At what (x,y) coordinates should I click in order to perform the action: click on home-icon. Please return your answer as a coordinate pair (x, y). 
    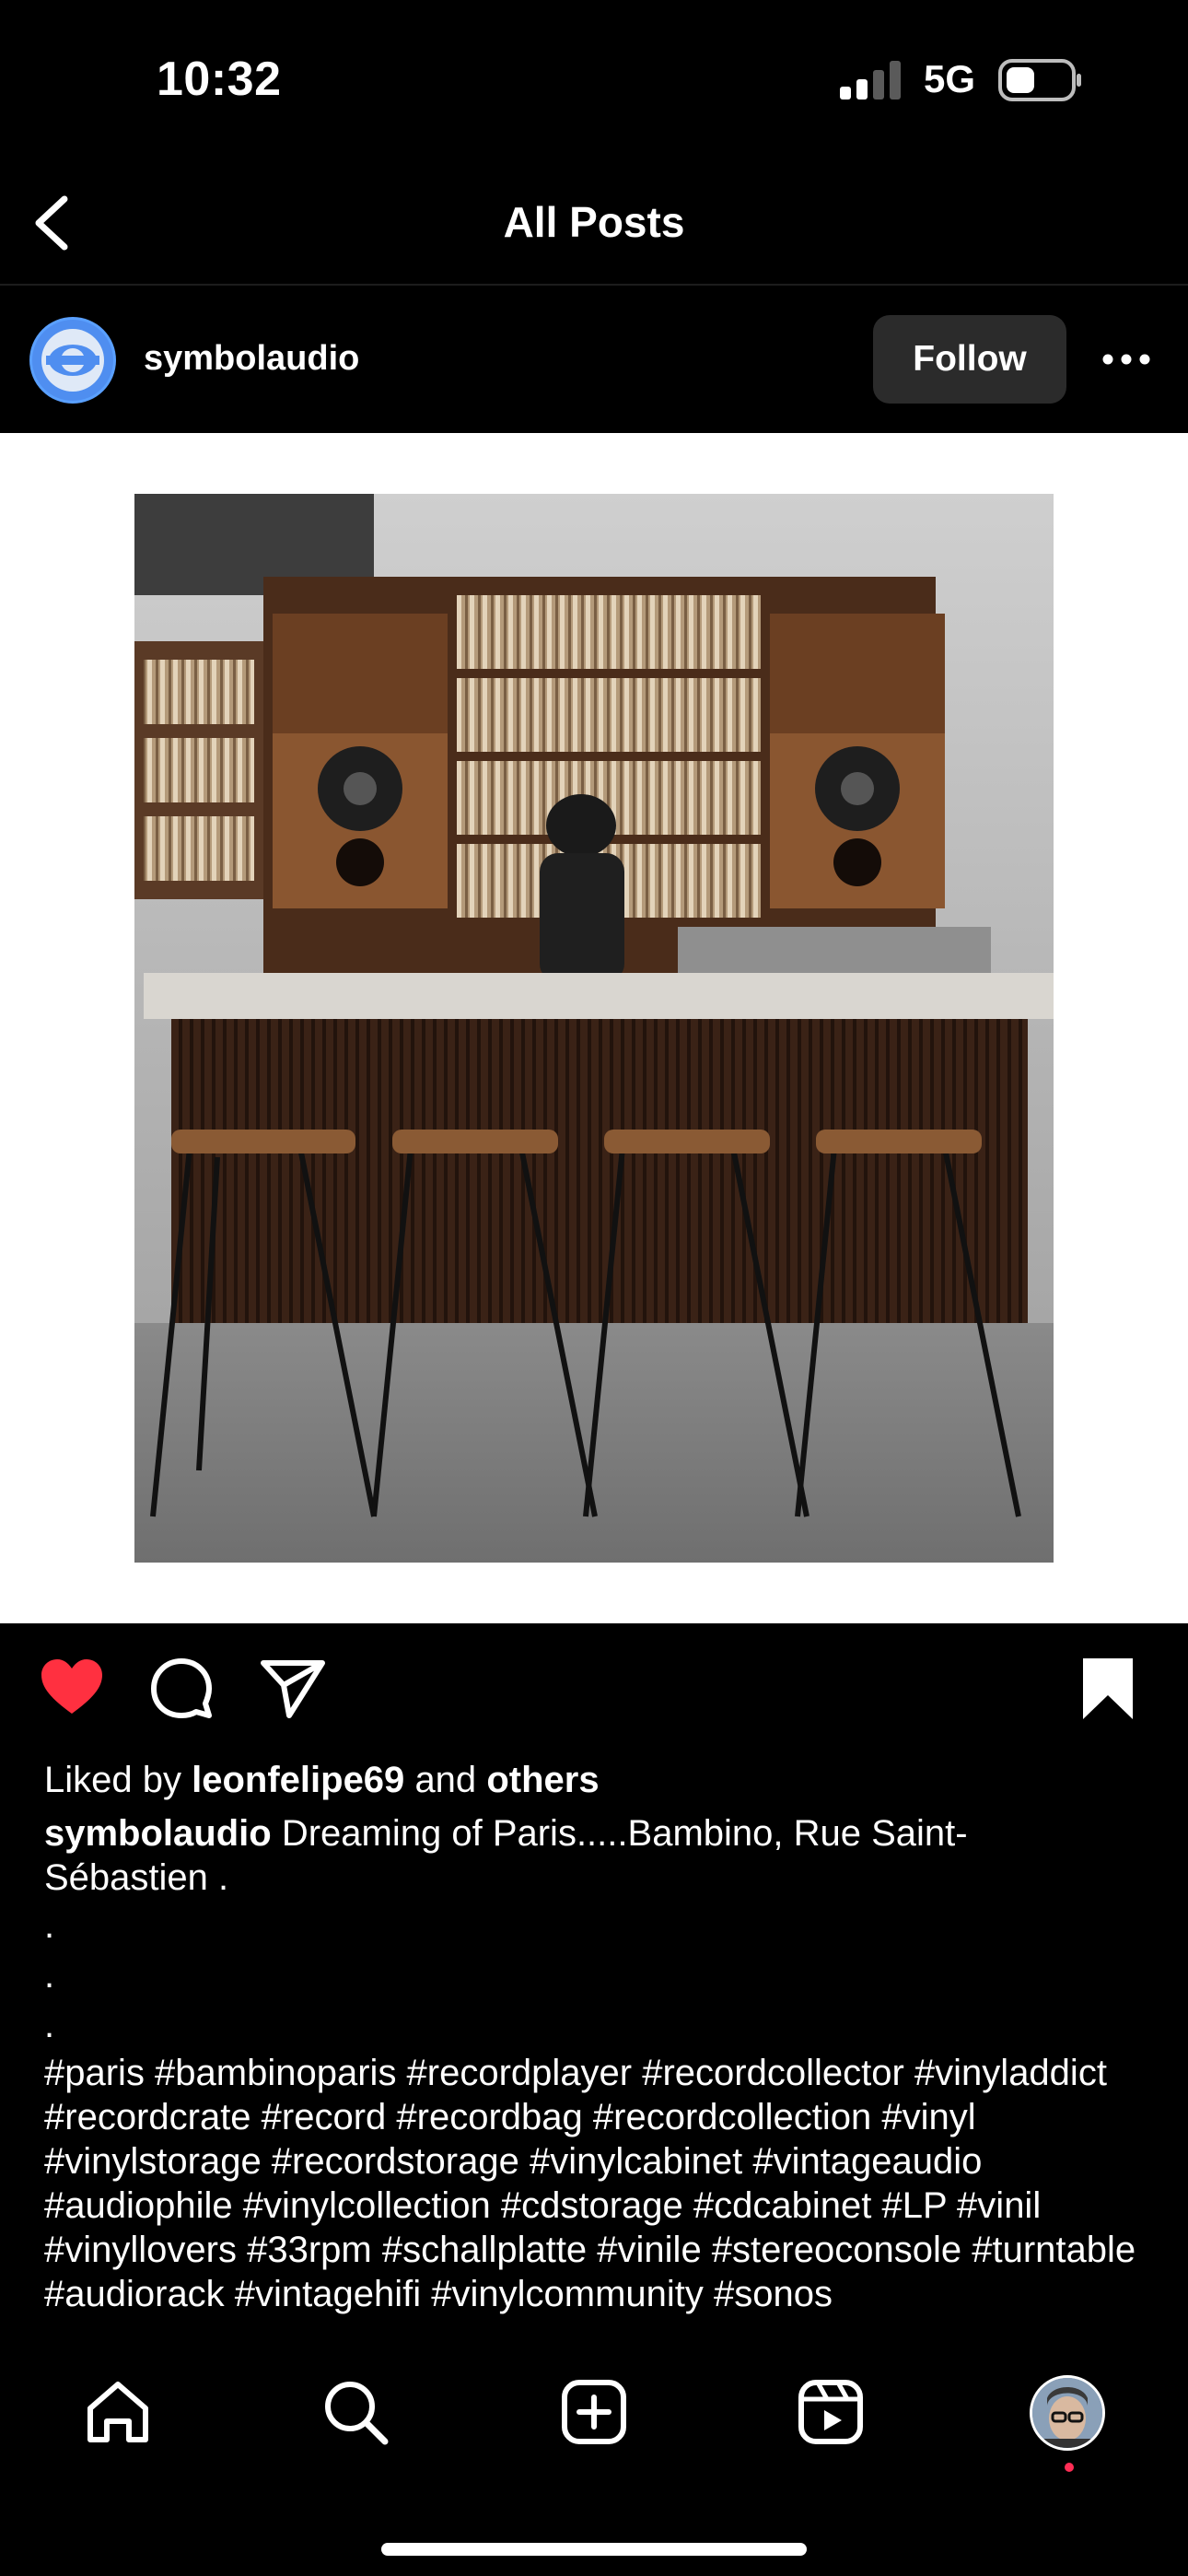
    Looking at the image, I should click on (118, 2412).